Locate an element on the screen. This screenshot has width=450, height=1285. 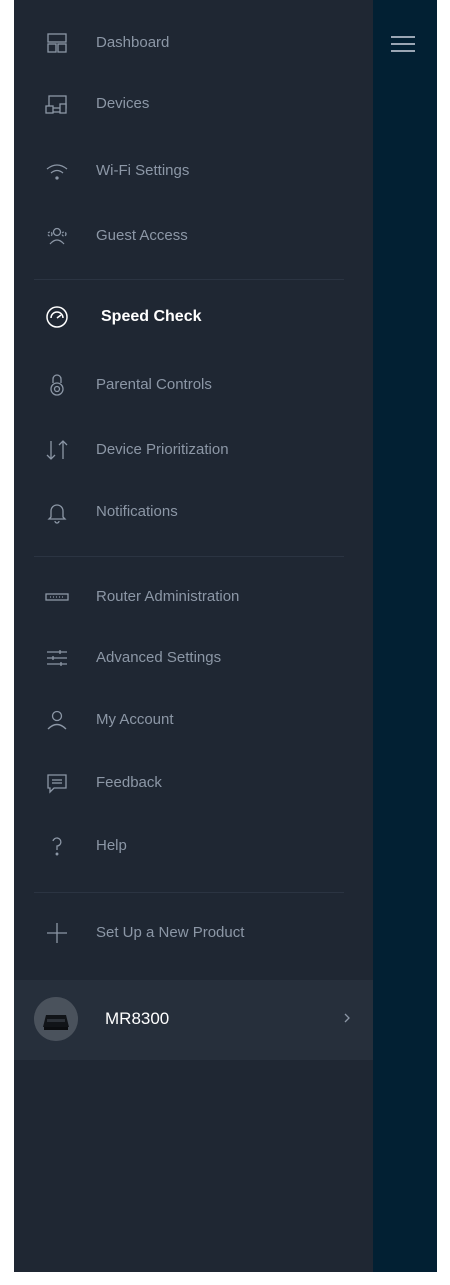
sidebar-item-advanced-settings: Advanced Settings is located at coordinates (193, 658).